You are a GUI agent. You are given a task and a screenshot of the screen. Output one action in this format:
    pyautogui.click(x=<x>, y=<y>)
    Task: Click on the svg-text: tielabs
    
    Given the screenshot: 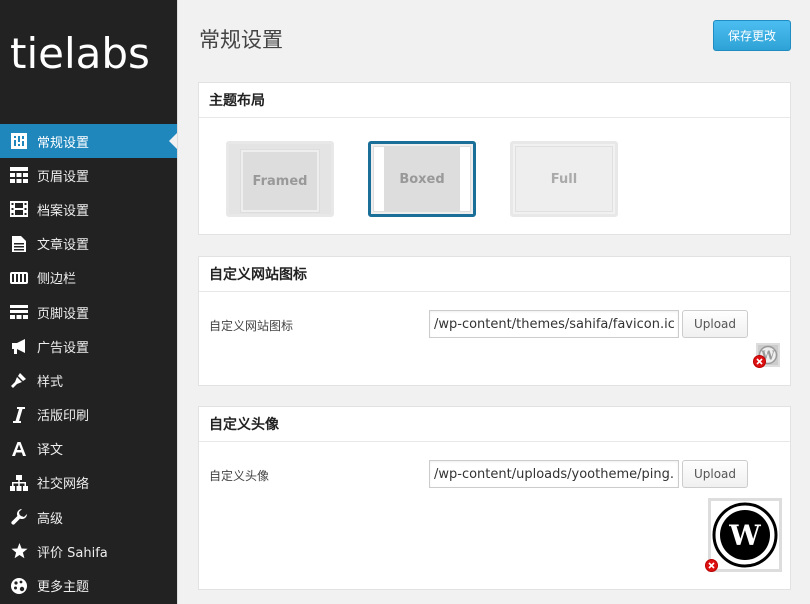 What is the action you would take?
    pyautogui.click(x=80, y=54)
    